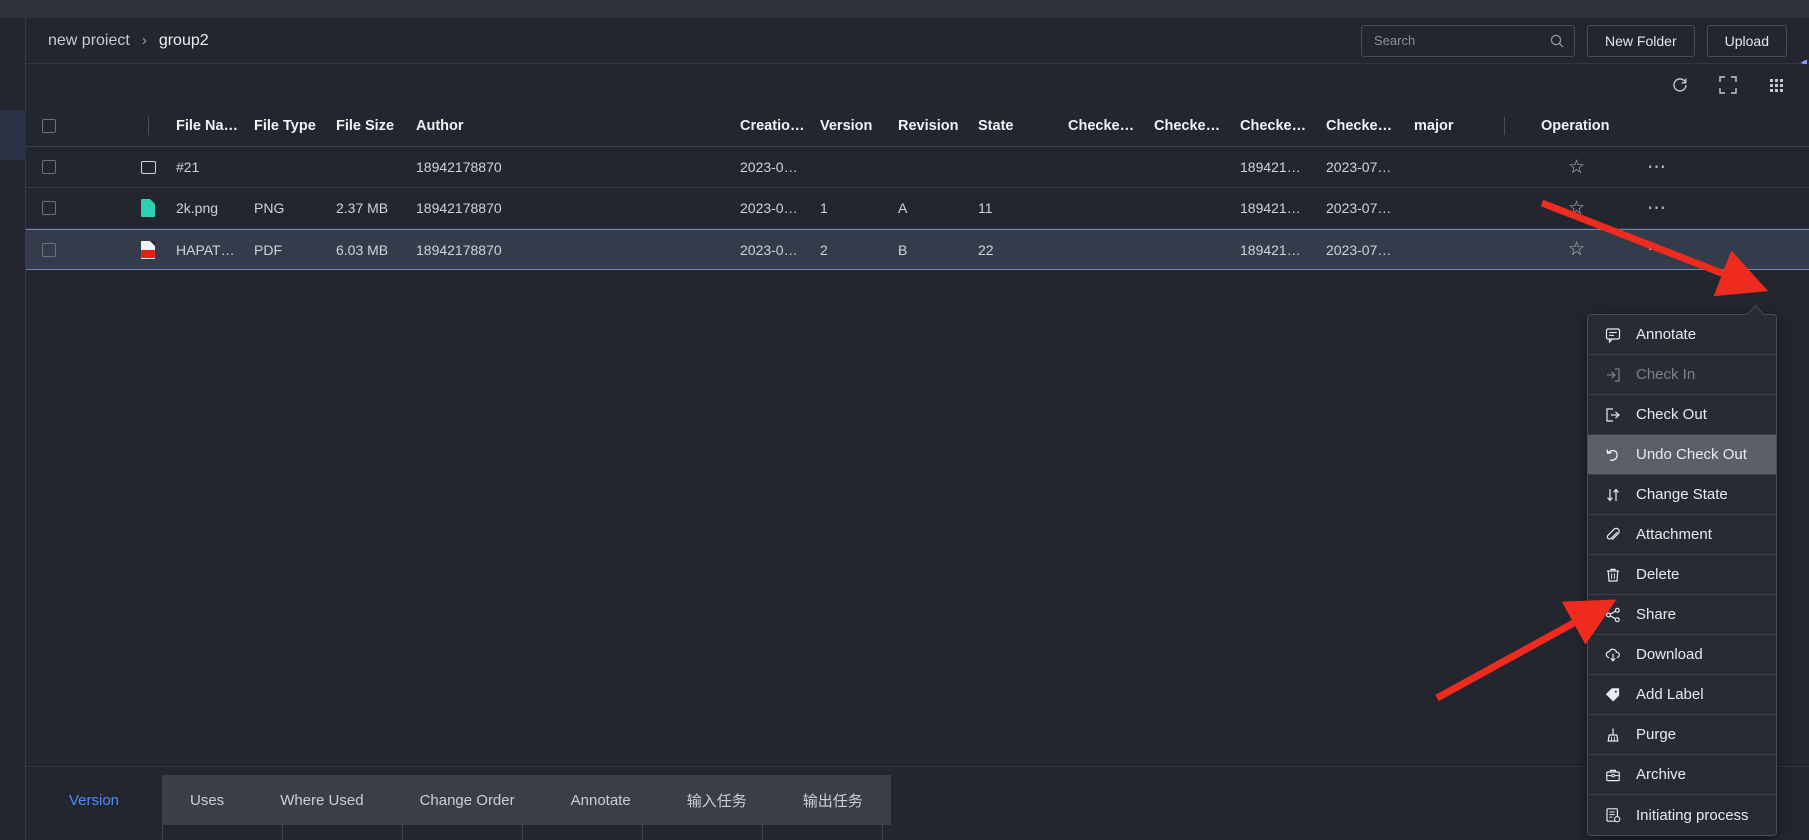 The image size is (1809, 840). What do you see at coordinates (1682, 655) in the screenshot?
I see `menu-item-download: Download` at bounding box center [1682, 655].